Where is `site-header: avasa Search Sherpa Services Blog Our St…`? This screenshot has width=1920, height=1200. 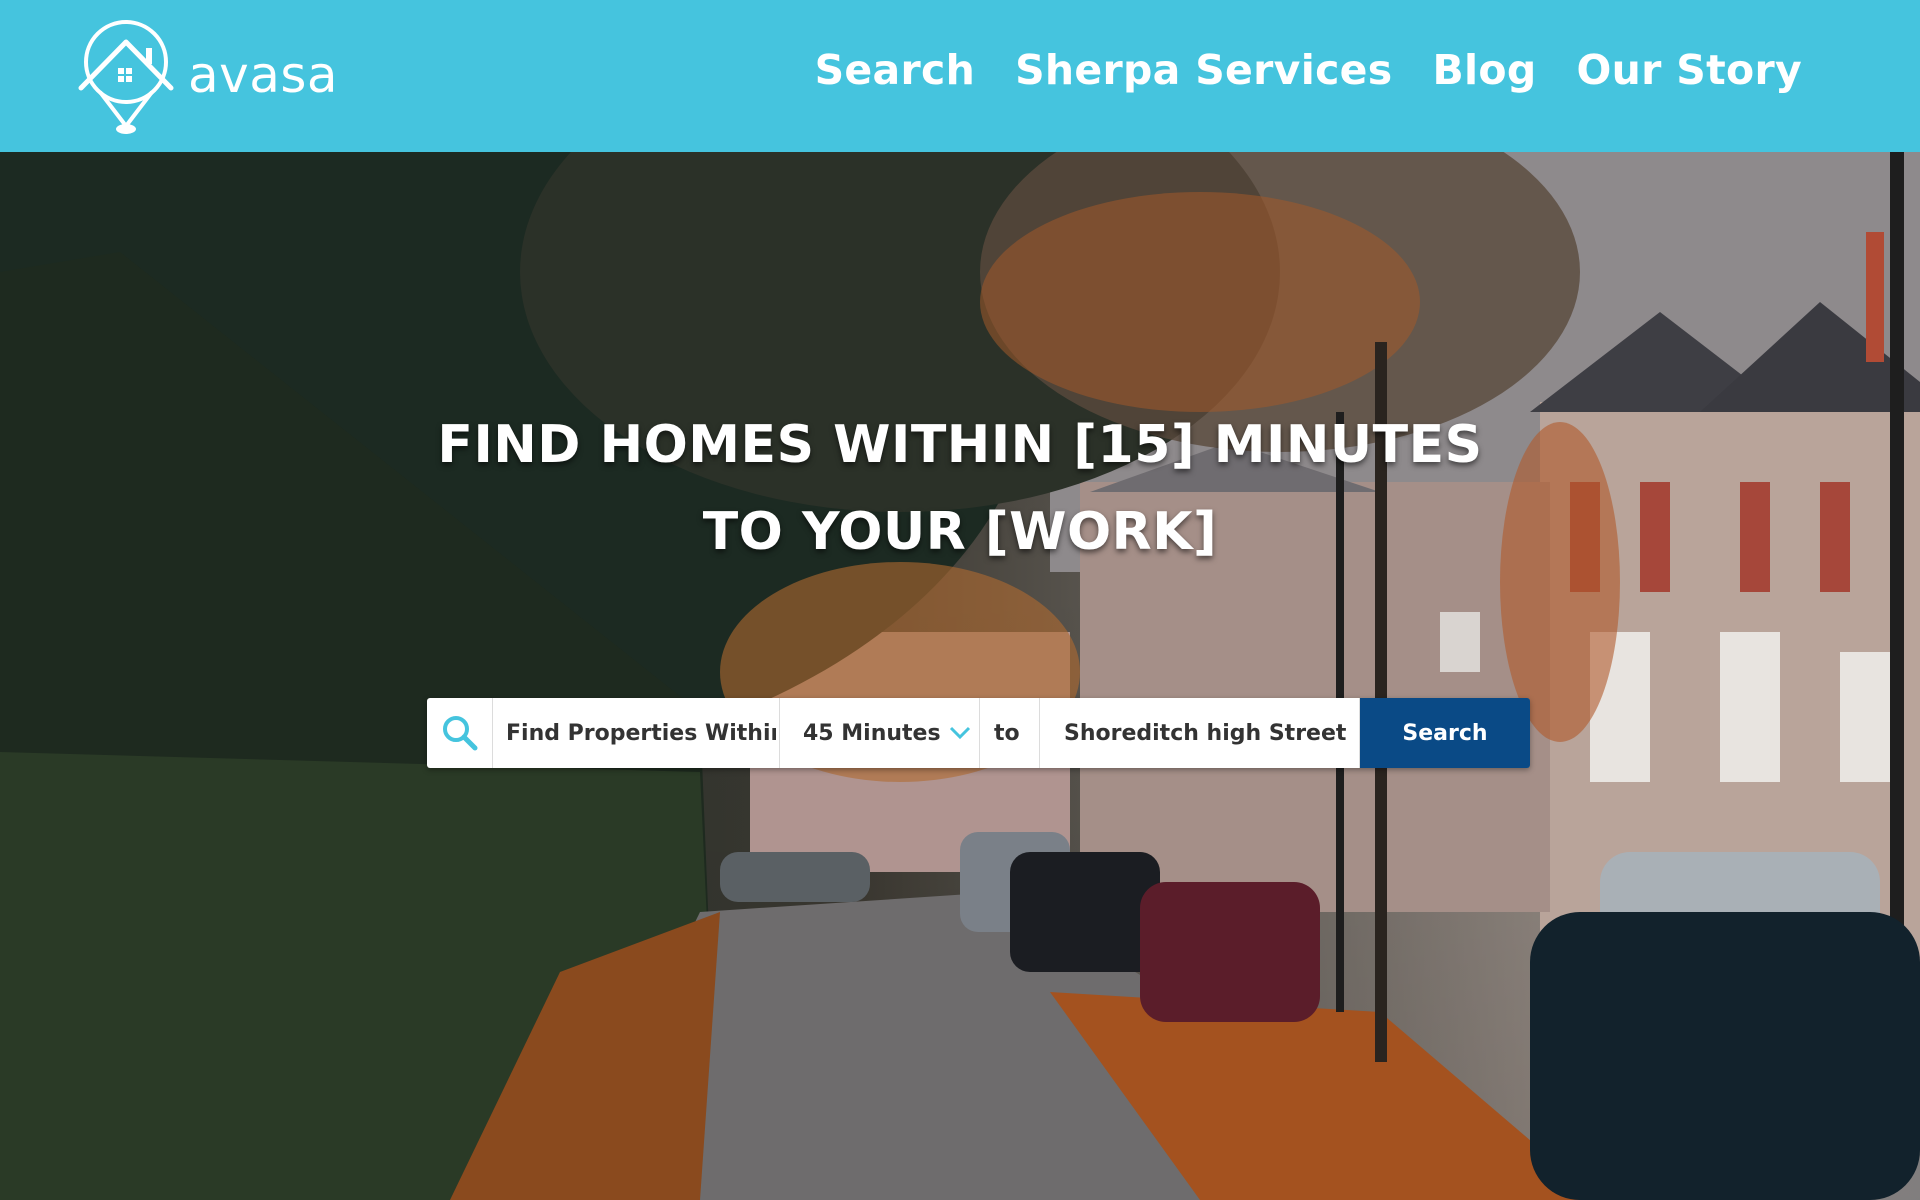
site-header: avasa Search Sherpa Services Blog Our St… is located at coordinates (960, 76).